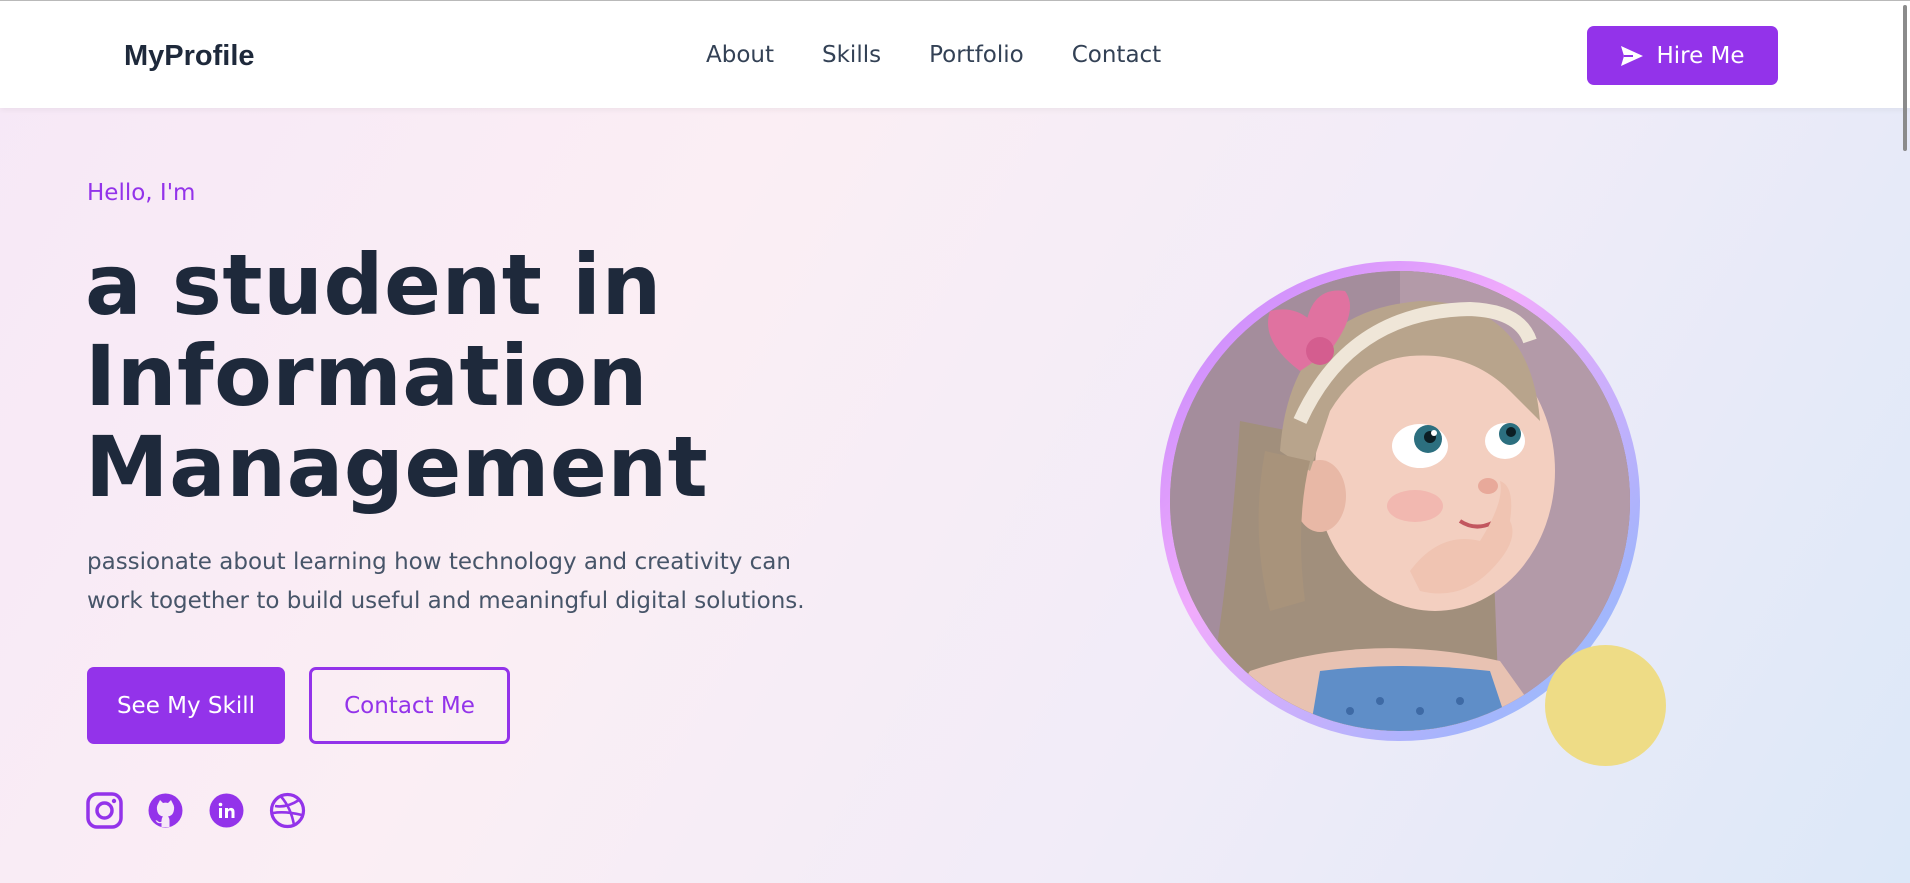 The height and width of the screenshot is (883, 1910). I want to click on nav-about: About, so click(740, 55).